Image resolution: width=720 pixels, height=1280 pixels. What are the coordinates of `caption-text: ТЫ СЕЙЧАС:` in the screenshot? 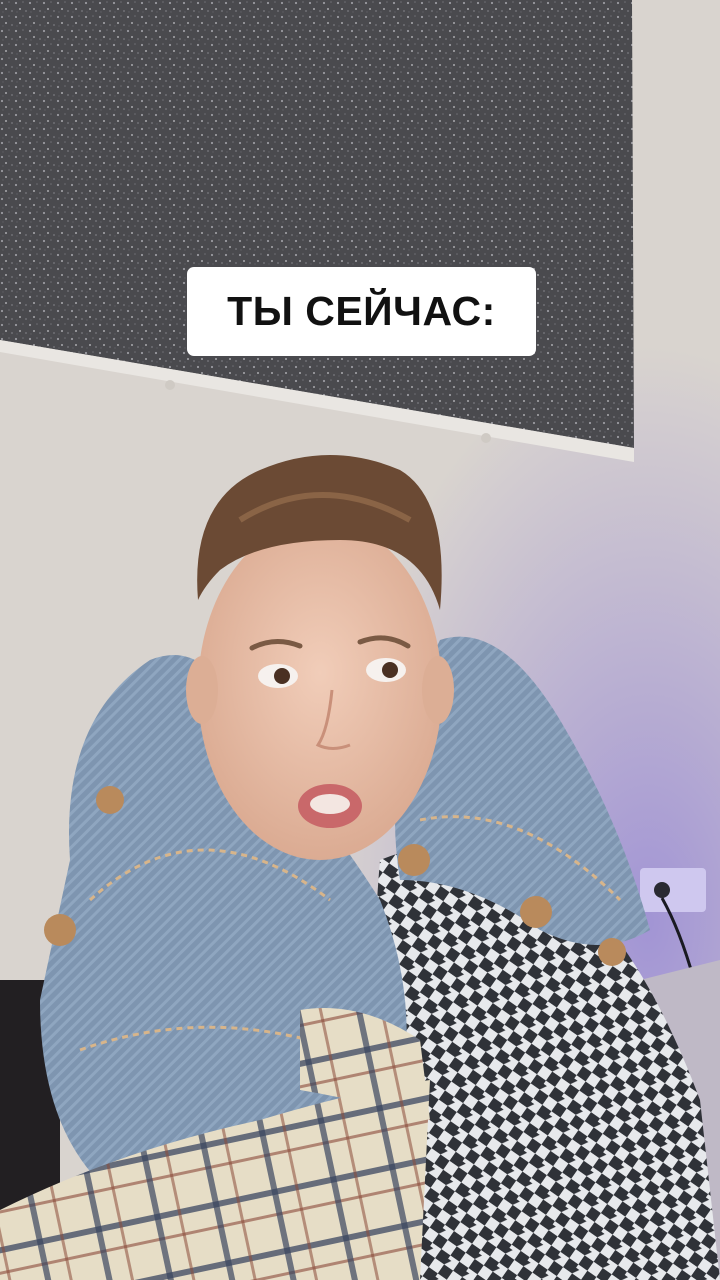 It's located at (361, 311).